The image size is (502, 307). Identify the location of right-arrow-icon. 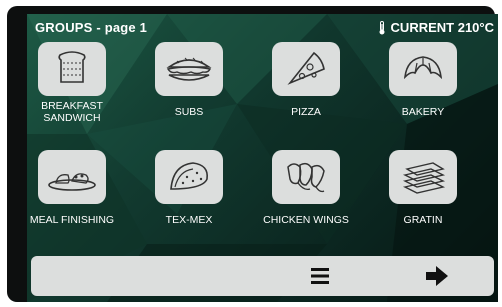
(437, 276).